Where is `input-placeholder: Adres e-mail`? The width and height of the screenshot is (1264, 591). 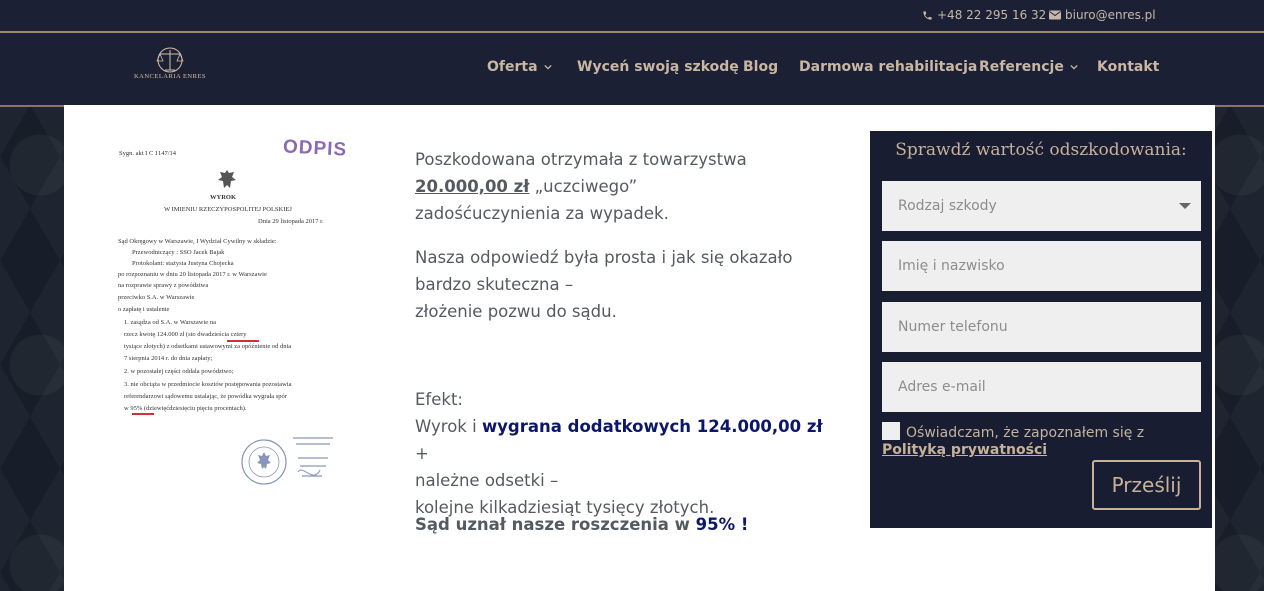
input-placeholder: Adres e-mail is located at coordinates (942, 387).